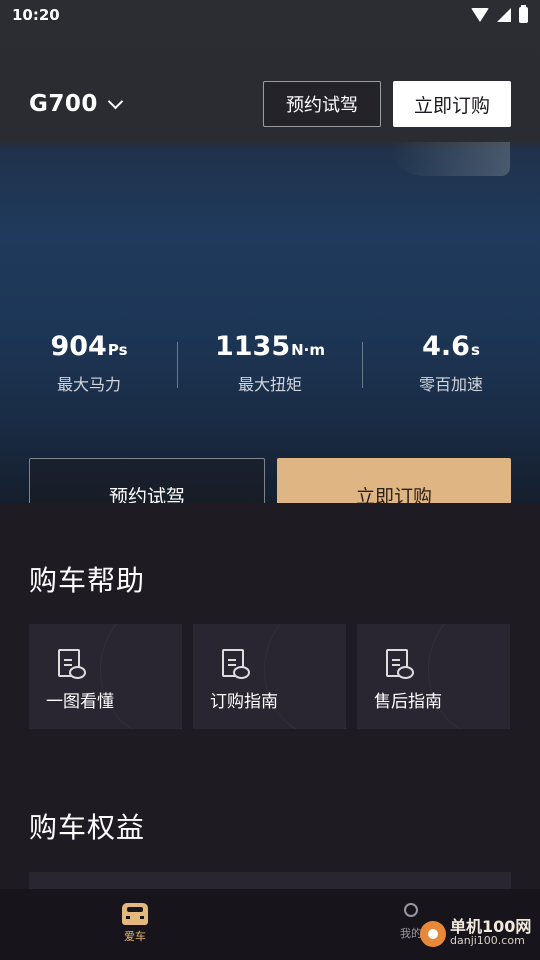 Image resolution: width=540 pixels, height=960 pixels. I want to click on car-icon, so click(135, 914).